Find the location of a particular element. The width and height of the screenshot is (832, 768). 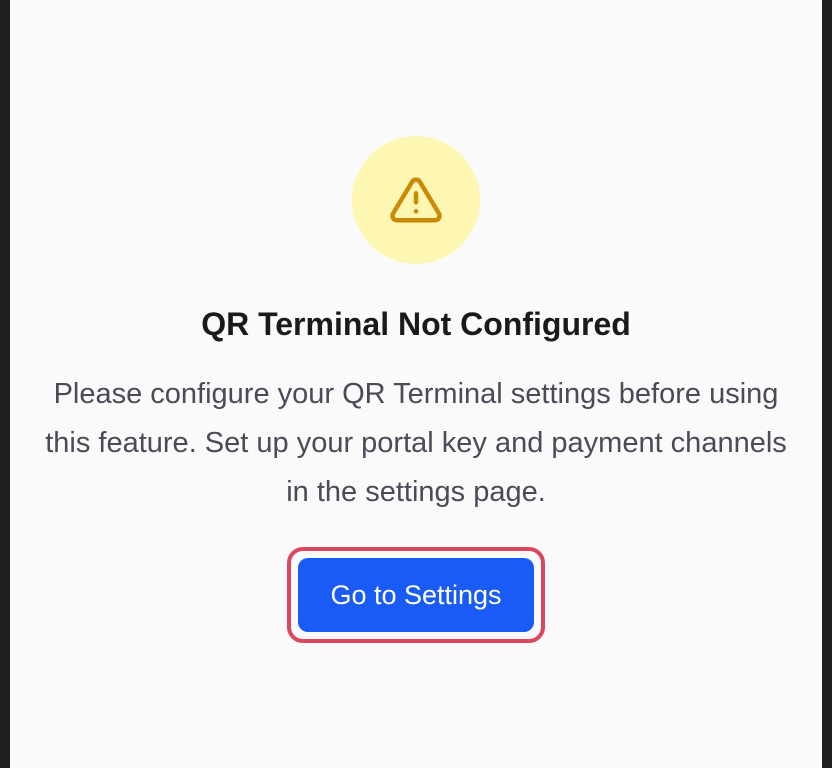

go-to-settings-button: Go to Settings is located at coordinates (416, 595).